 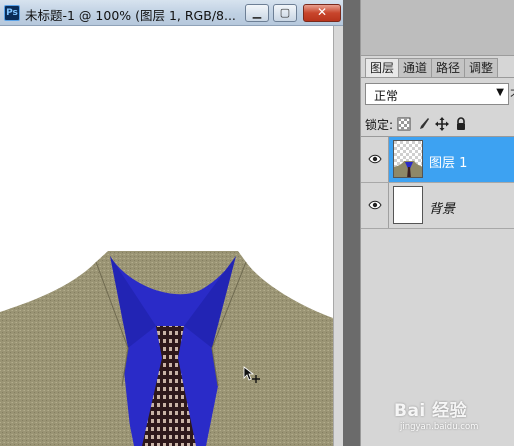 I want to click on tab-channels: 通道, so click(x=415, y=68).